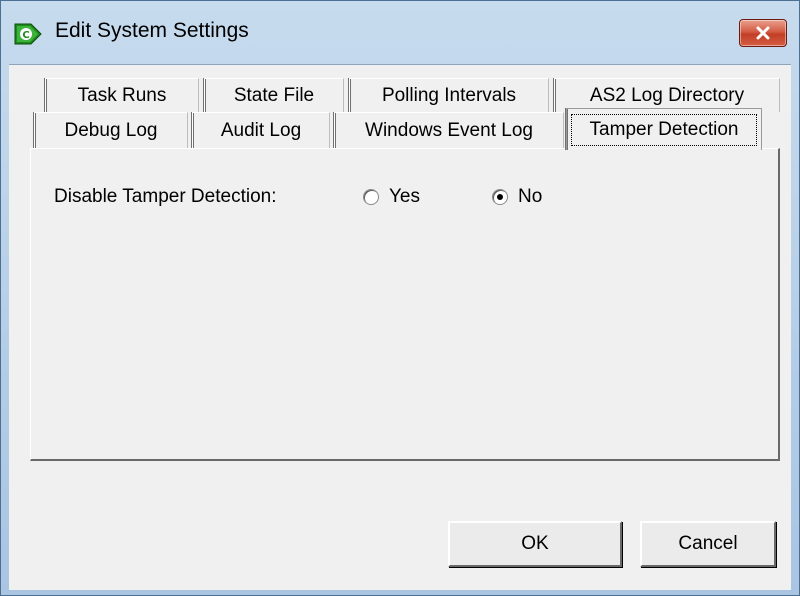 The image size is (800, 596). What do you see at coordinates (530, 196) in the screenshot?
I see `radio-label: No` at bounding box center [530, 196].